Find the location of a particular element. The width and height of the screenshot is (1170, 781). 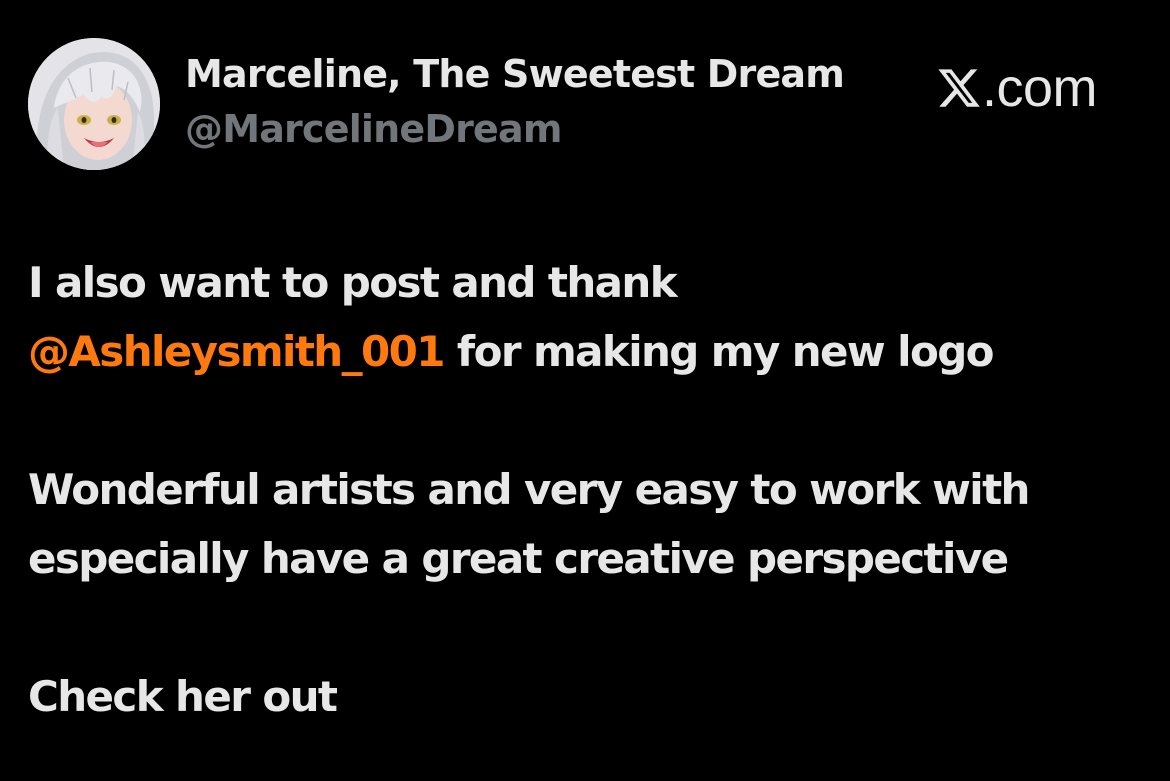

avatar is located at coordinates (94, 104).